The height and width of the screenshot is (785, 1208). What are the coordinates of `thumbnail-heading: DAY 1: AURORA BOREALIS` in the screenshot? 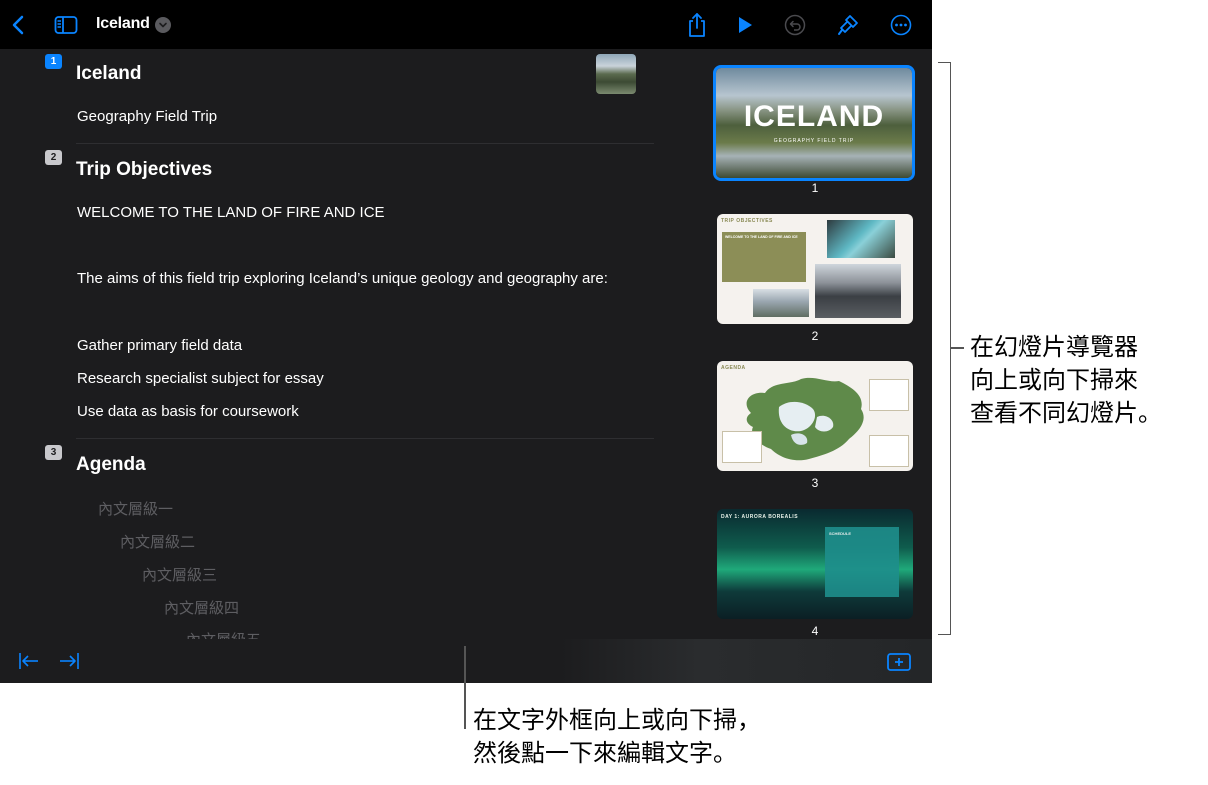 It's located at (760, 517).